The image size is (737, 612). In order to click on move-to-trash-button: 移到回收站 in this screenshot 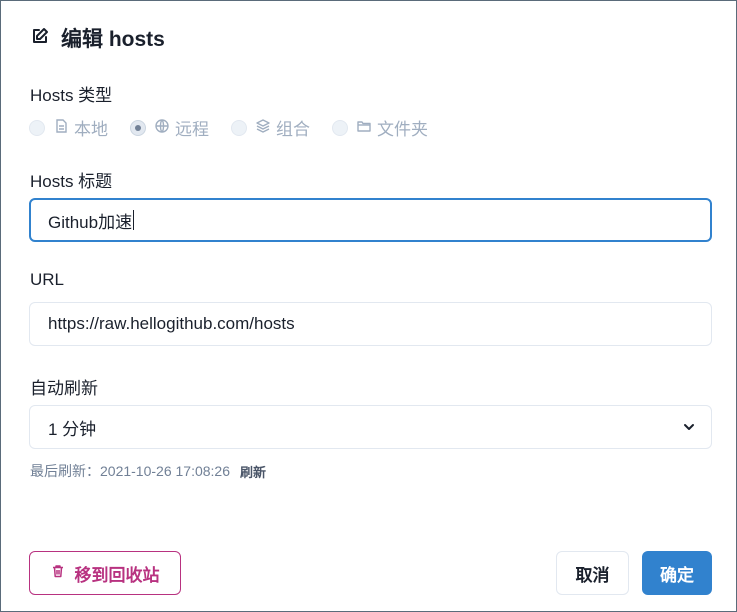, I will do `click(105, 573)`.